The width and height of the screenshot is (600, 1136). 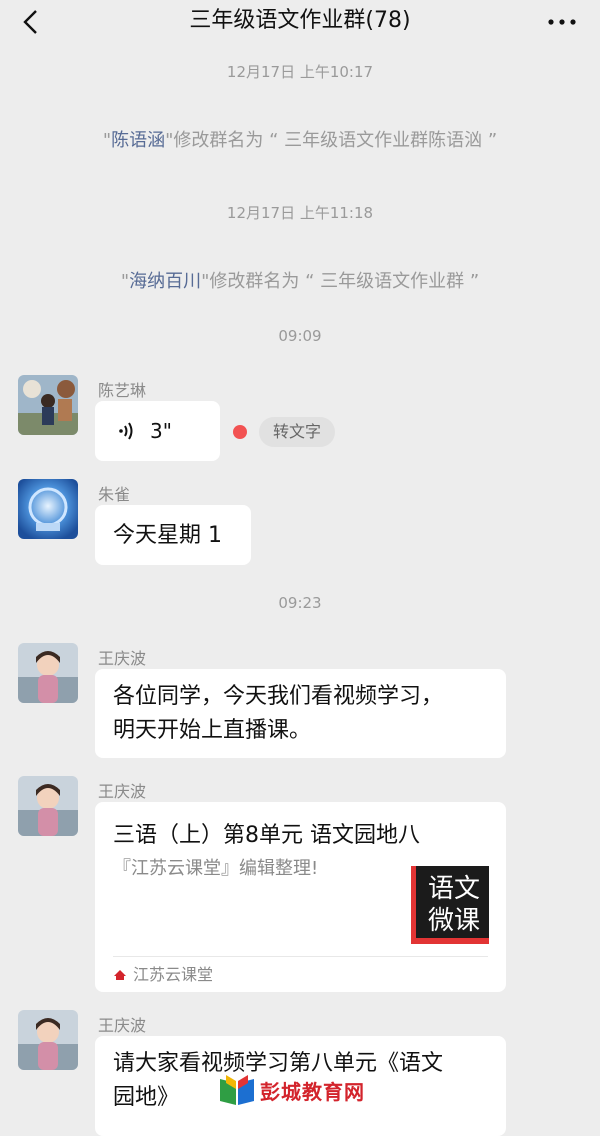 What do you see at coordinates (453, 921) in the screenshot?
I see `thumbnail-text: 微课` at bounding box center [453, 921].